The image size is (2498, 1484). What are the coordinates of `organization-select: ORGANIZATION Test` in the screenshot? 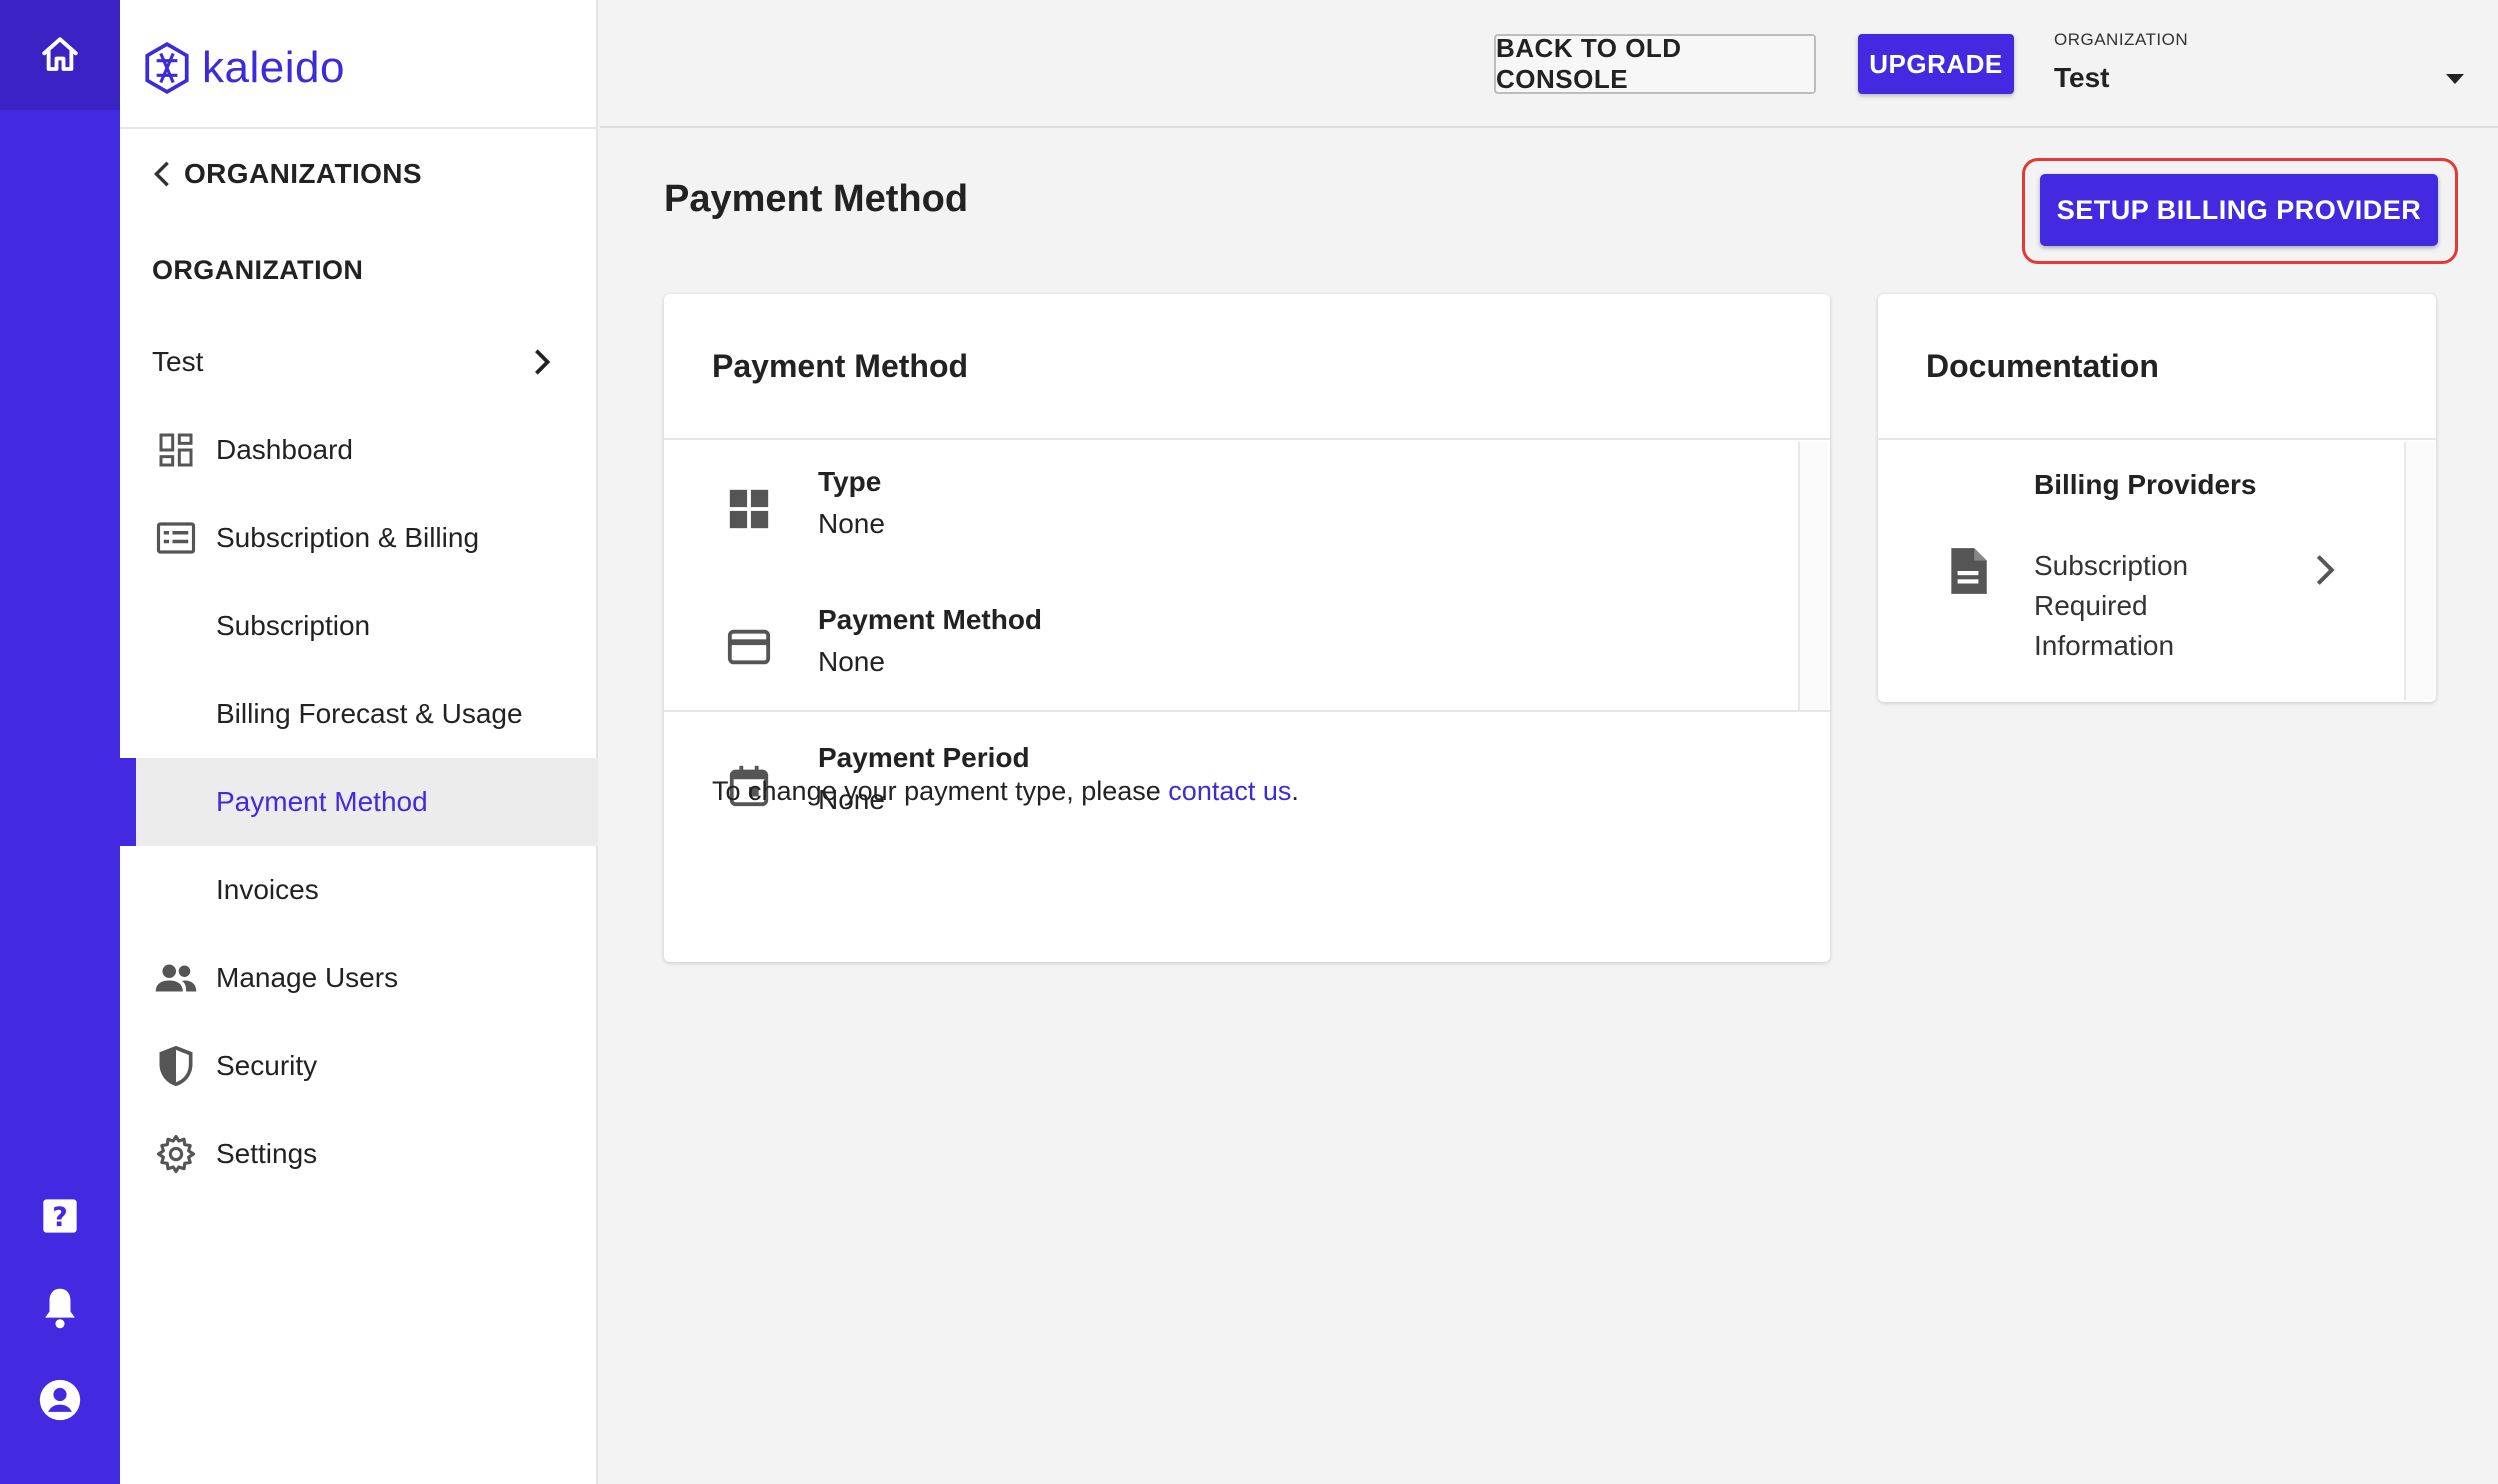 It's located at (2259, 65).